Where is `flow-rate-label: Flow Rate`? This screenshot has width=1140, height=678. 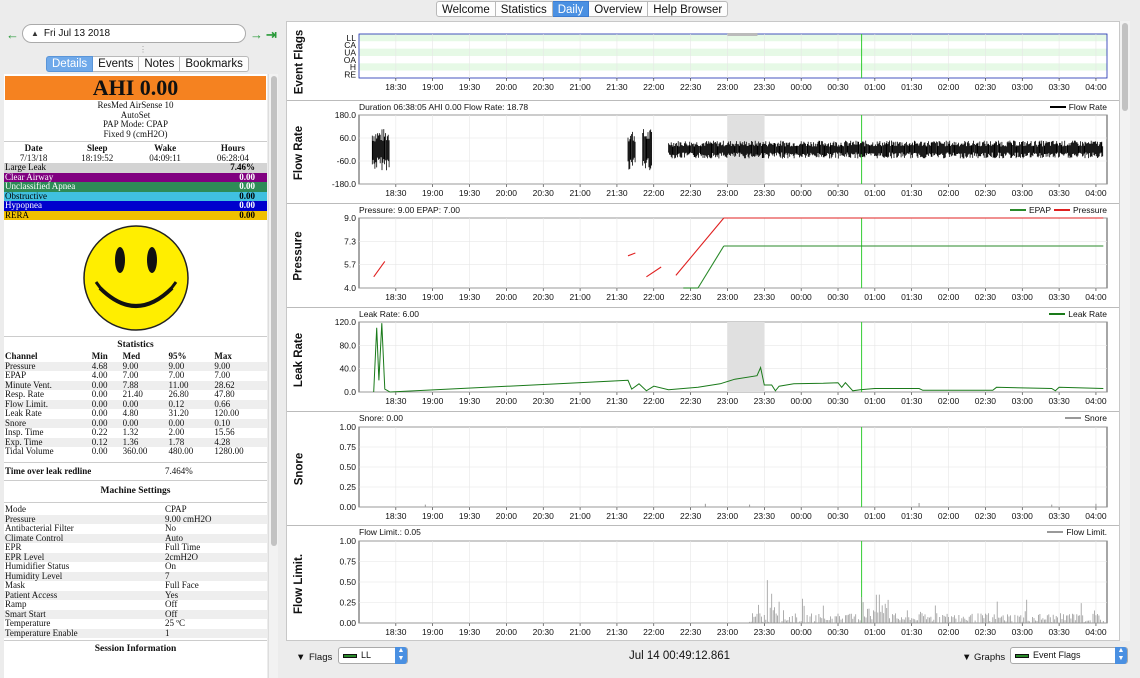 flow-rate-label: Flow Rate is located at coordinates (299, 152).